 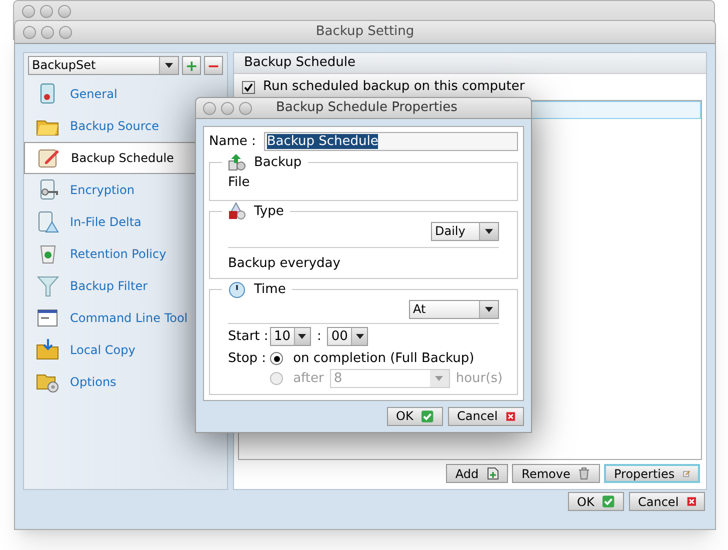 What do you see at coordinates (383, 359) in the screenshot?
I see `radio-label: on completion (Full Backup)` at bounding box center [383, 359].